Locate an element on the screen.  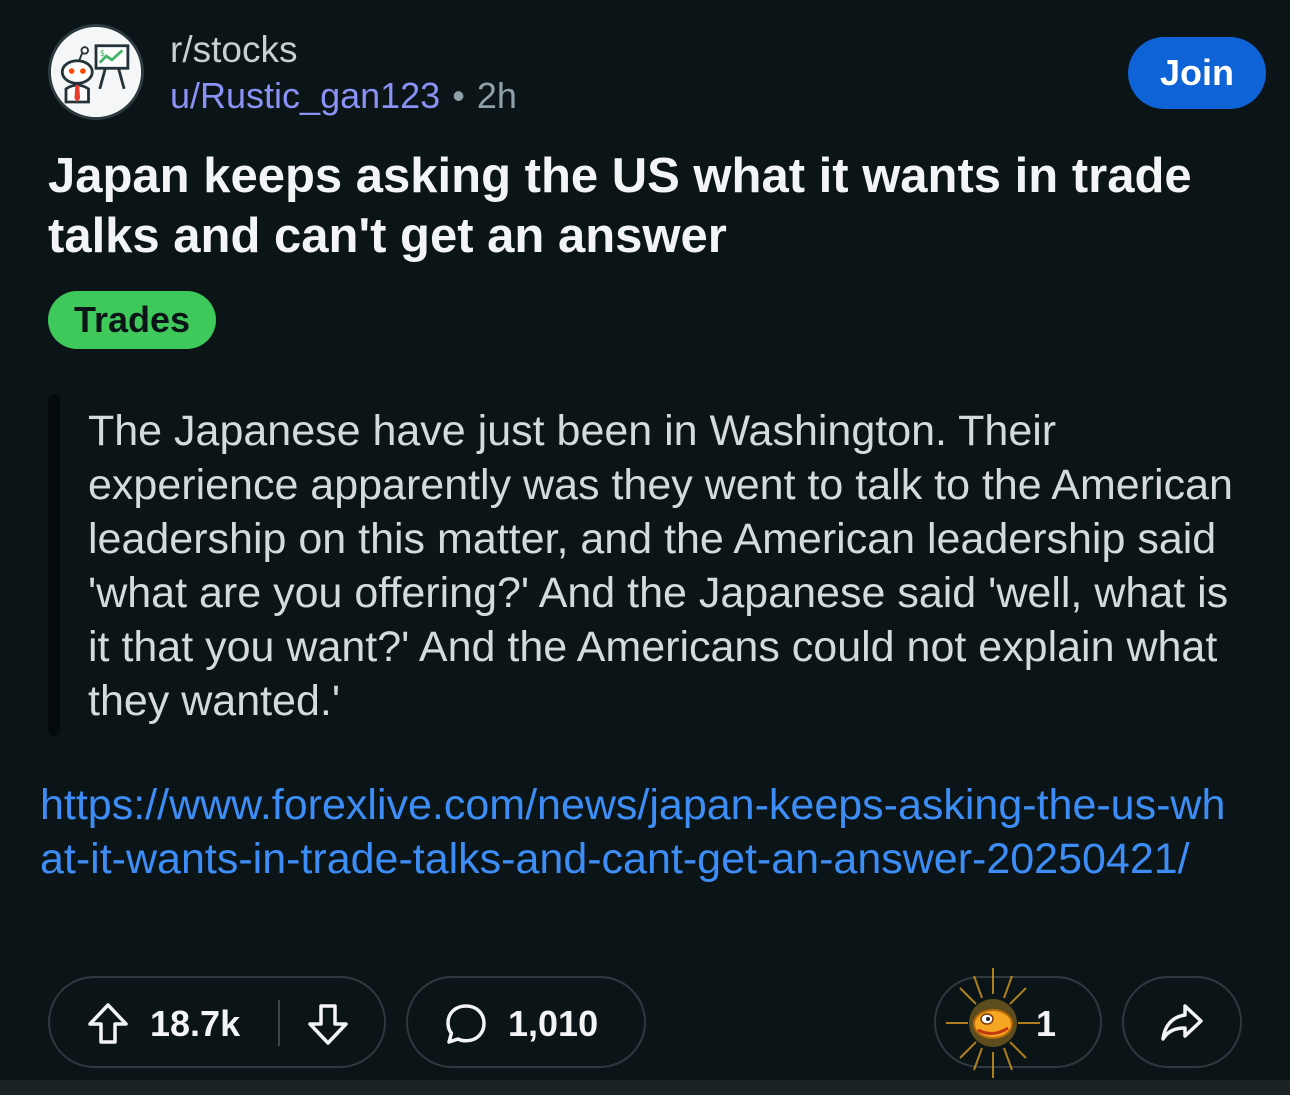
award-icon is located at coordinates (993, 1023).